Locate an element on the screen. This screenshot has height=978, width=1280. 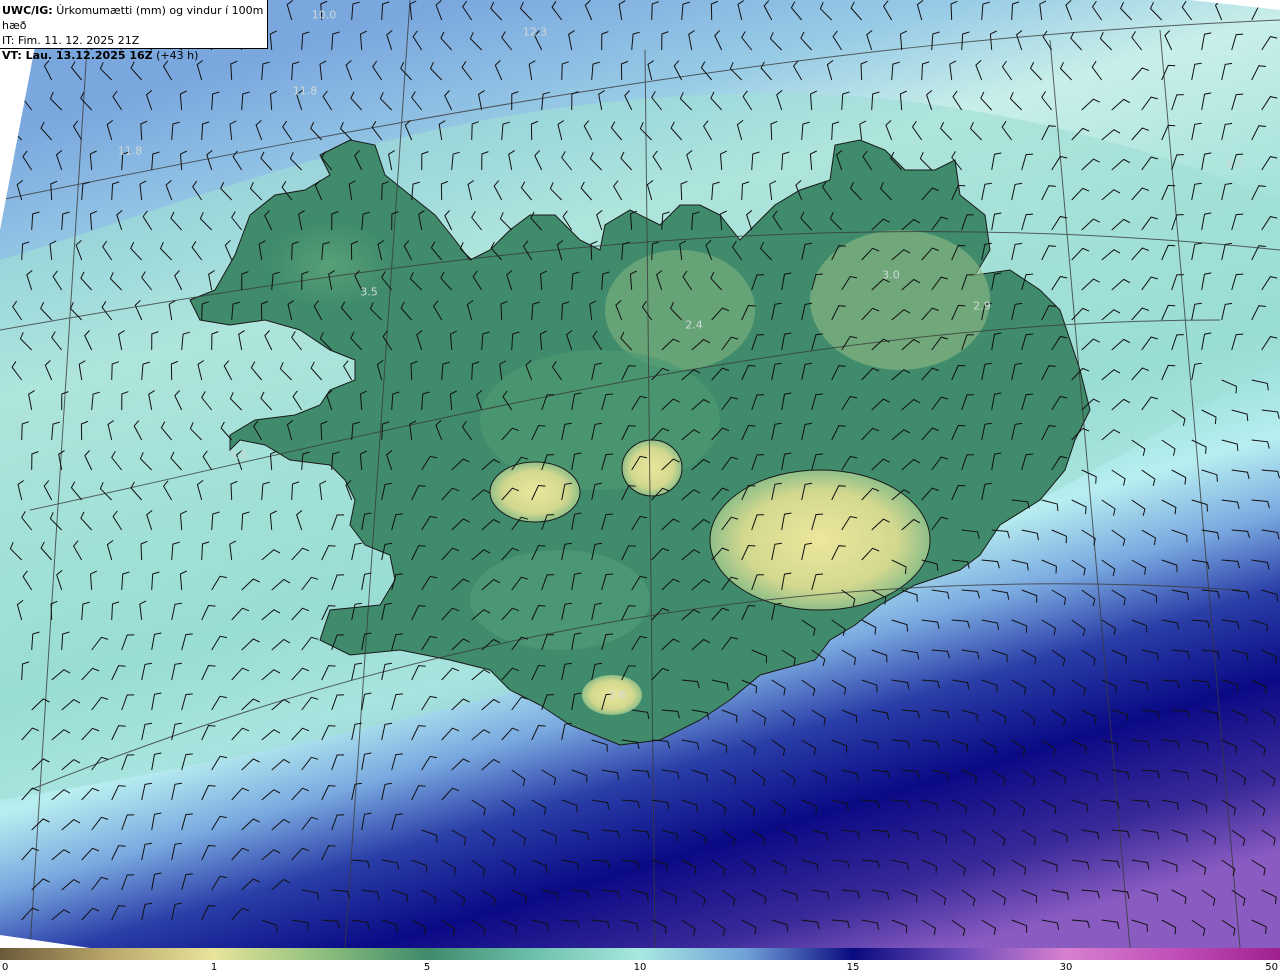
value-label: 3.8 is located at coordinates (238, 455).